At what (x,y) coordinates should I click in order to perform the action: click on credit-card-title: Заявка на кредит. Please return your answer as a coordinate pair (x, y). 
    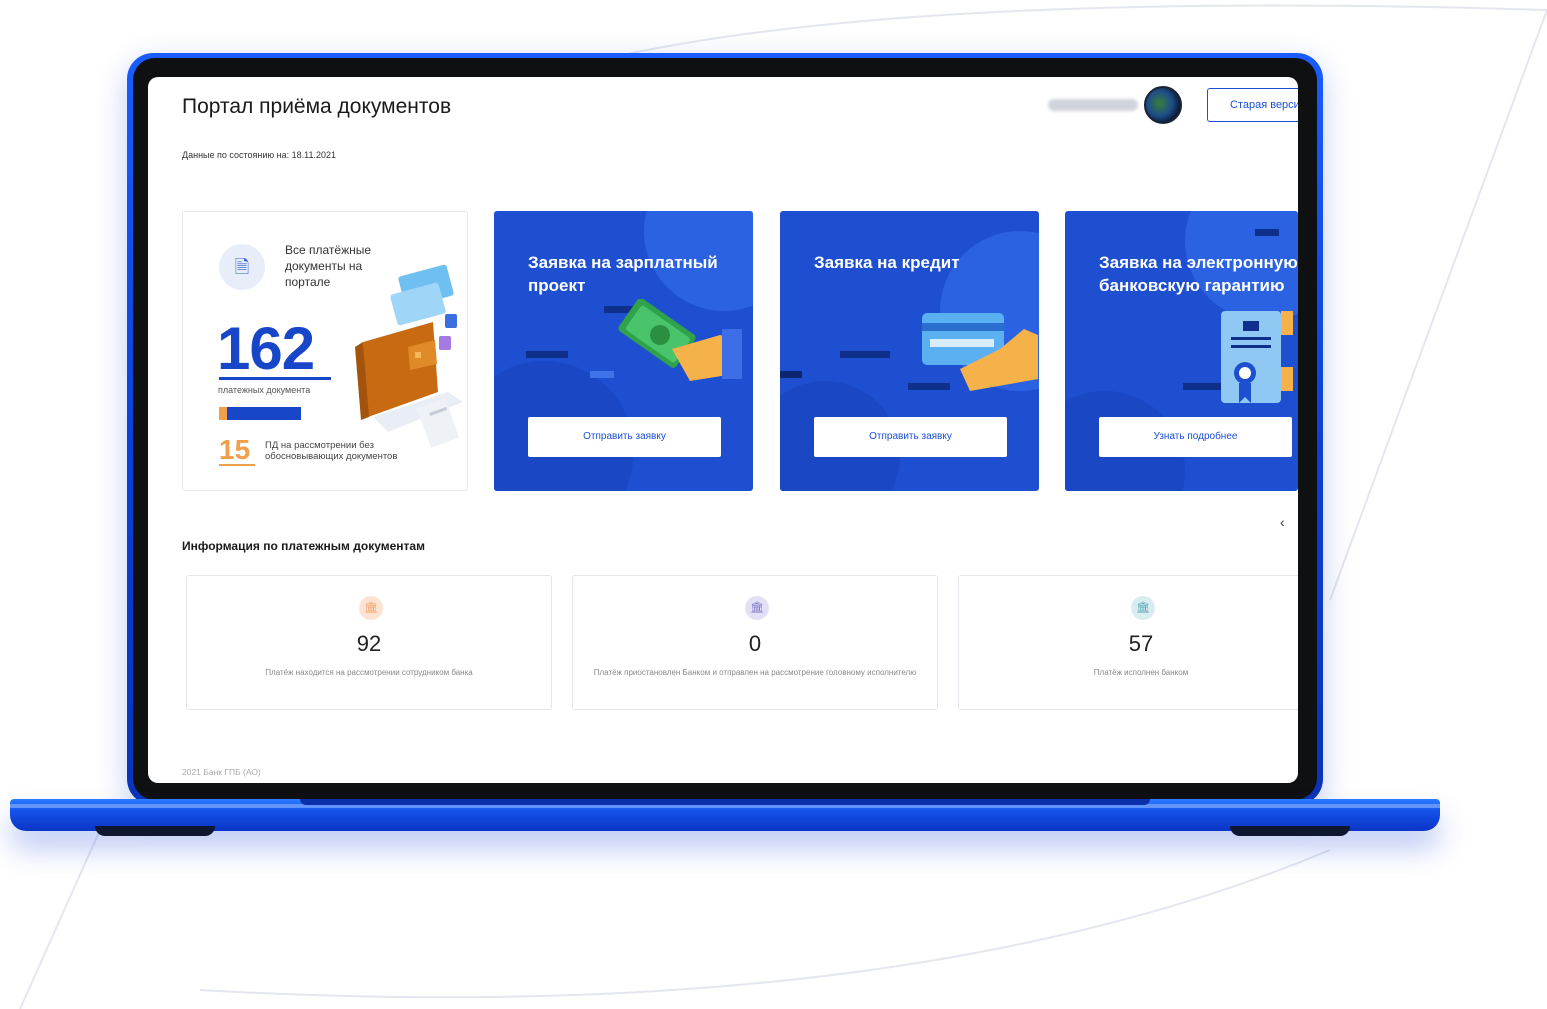
    Looking at the image, I should click on (887, 262).